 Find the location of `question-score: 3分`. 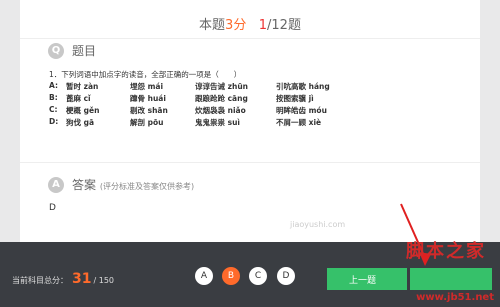

question-score: 3分 is located at coordinates (236, 25).